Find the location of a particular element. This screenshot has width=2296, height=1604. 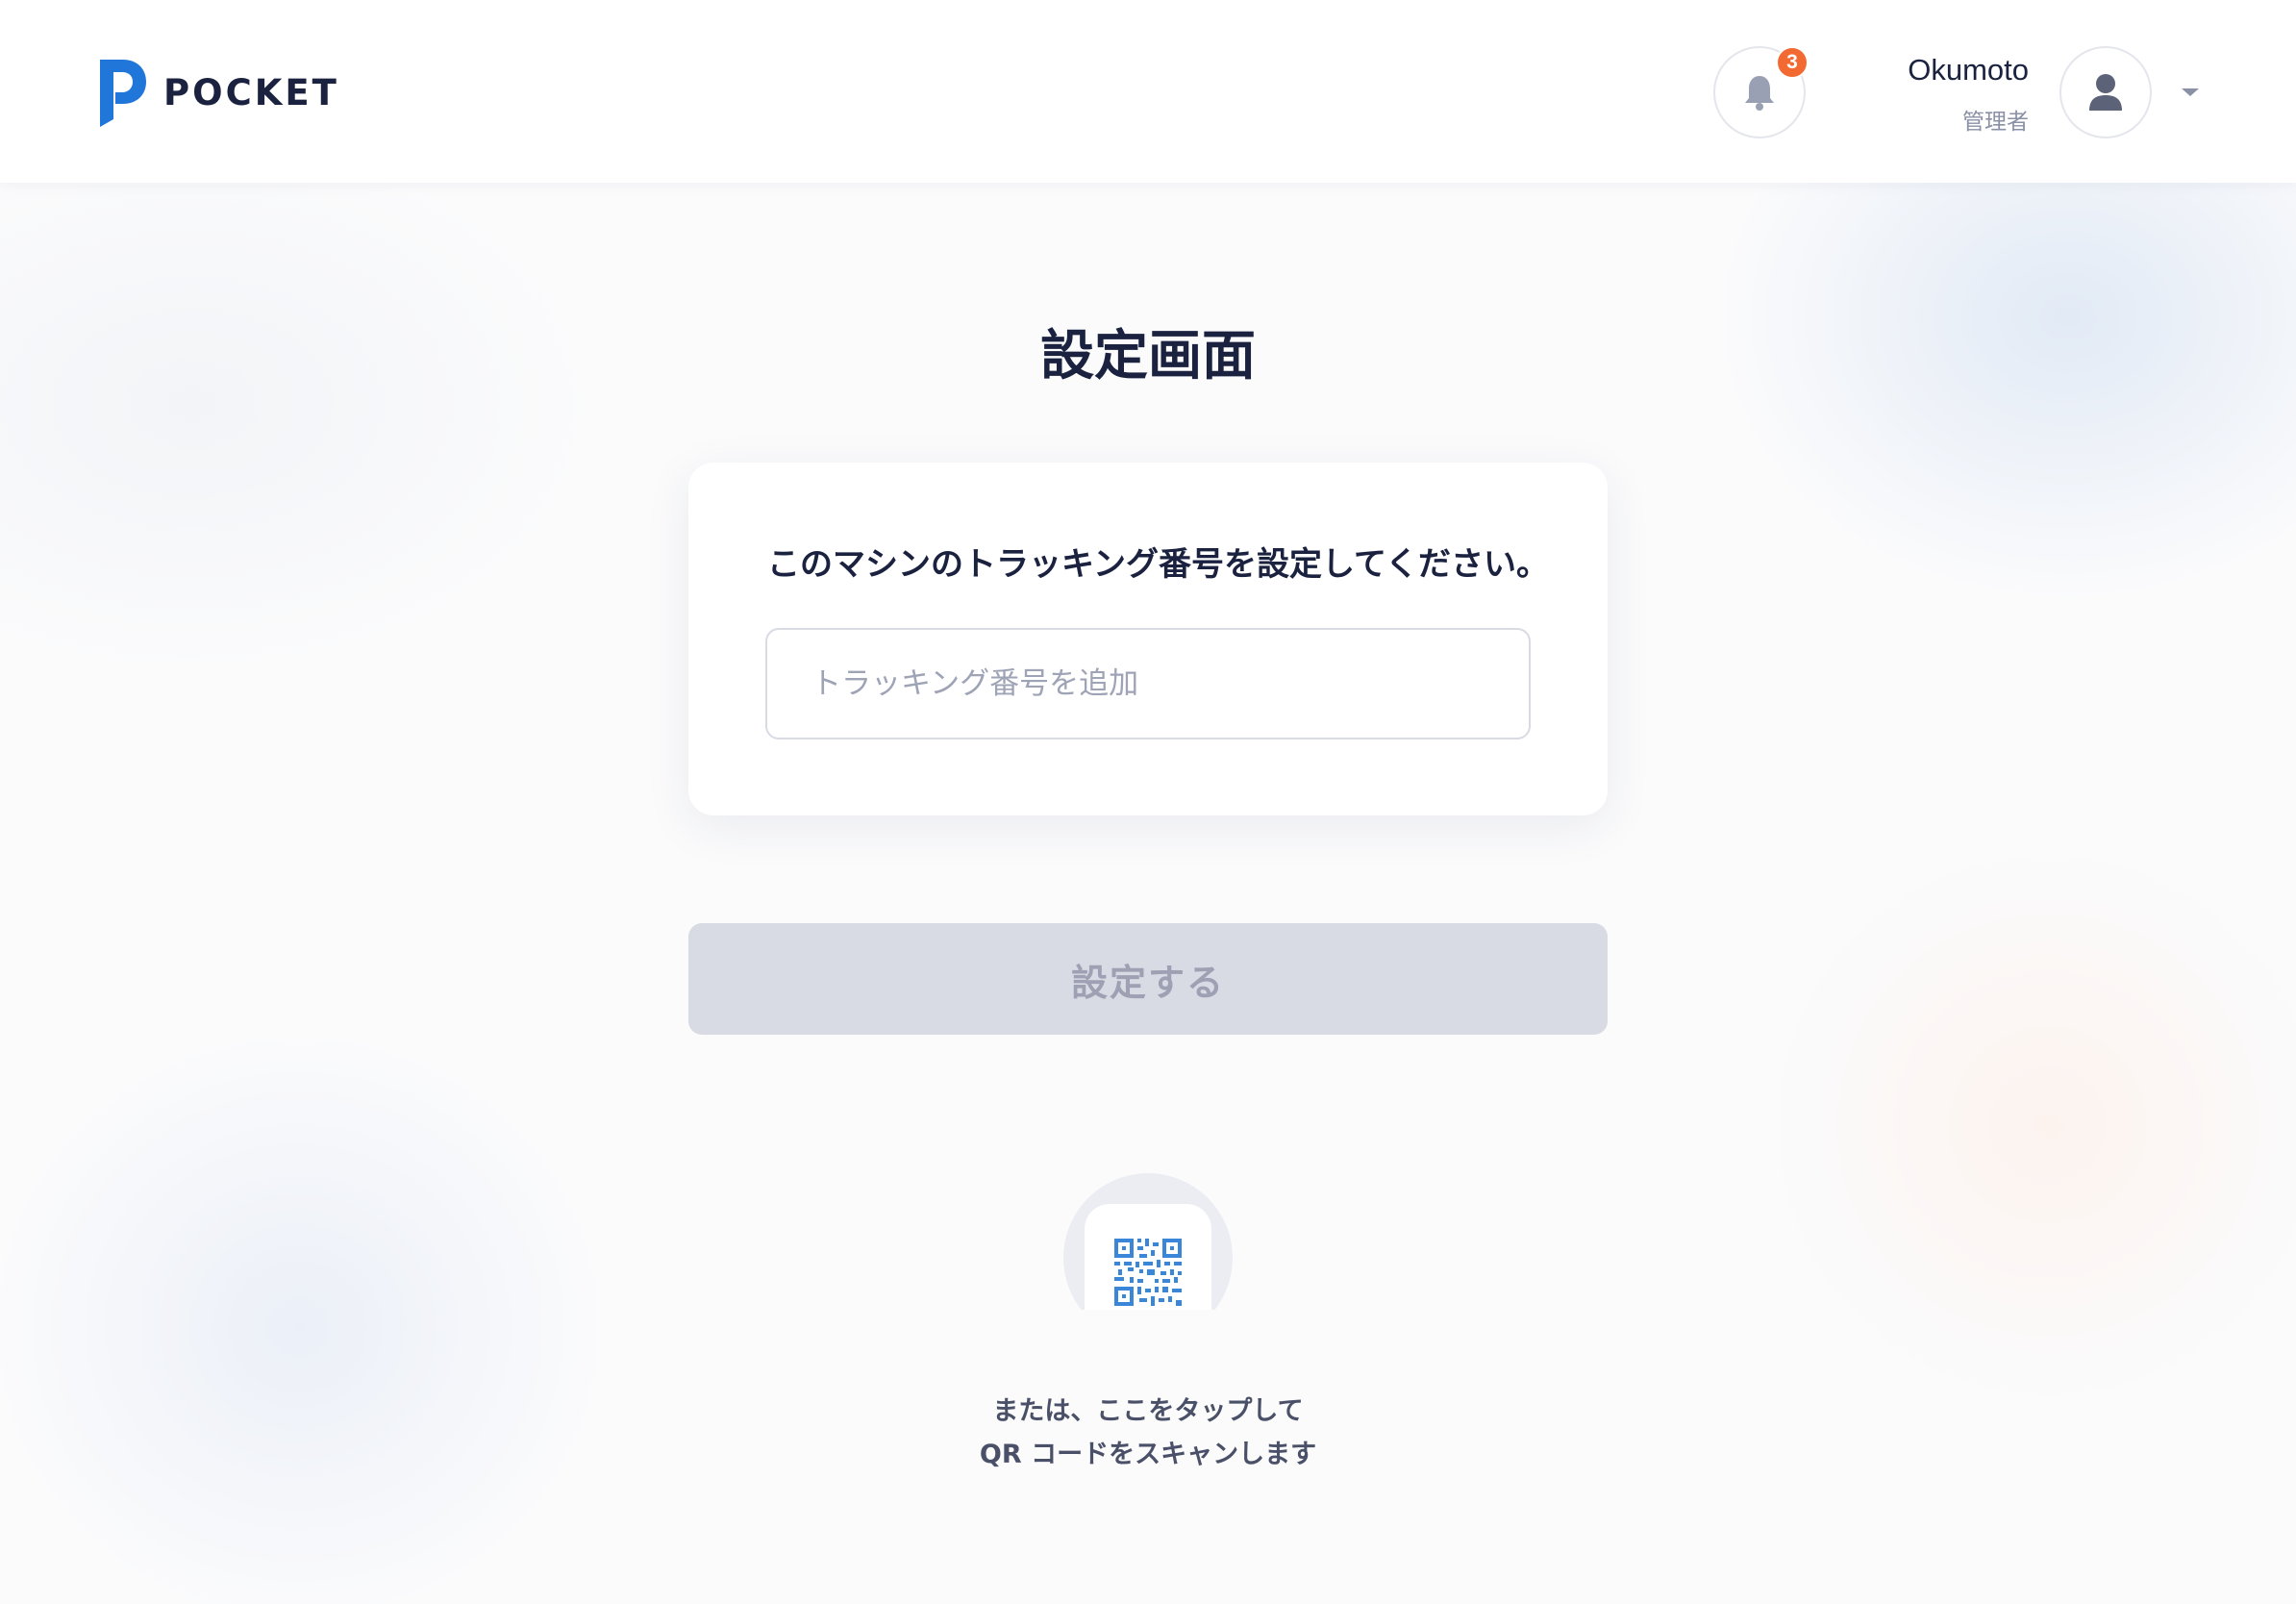

user-role: 管理者 is located at coordinates (1995, 122).